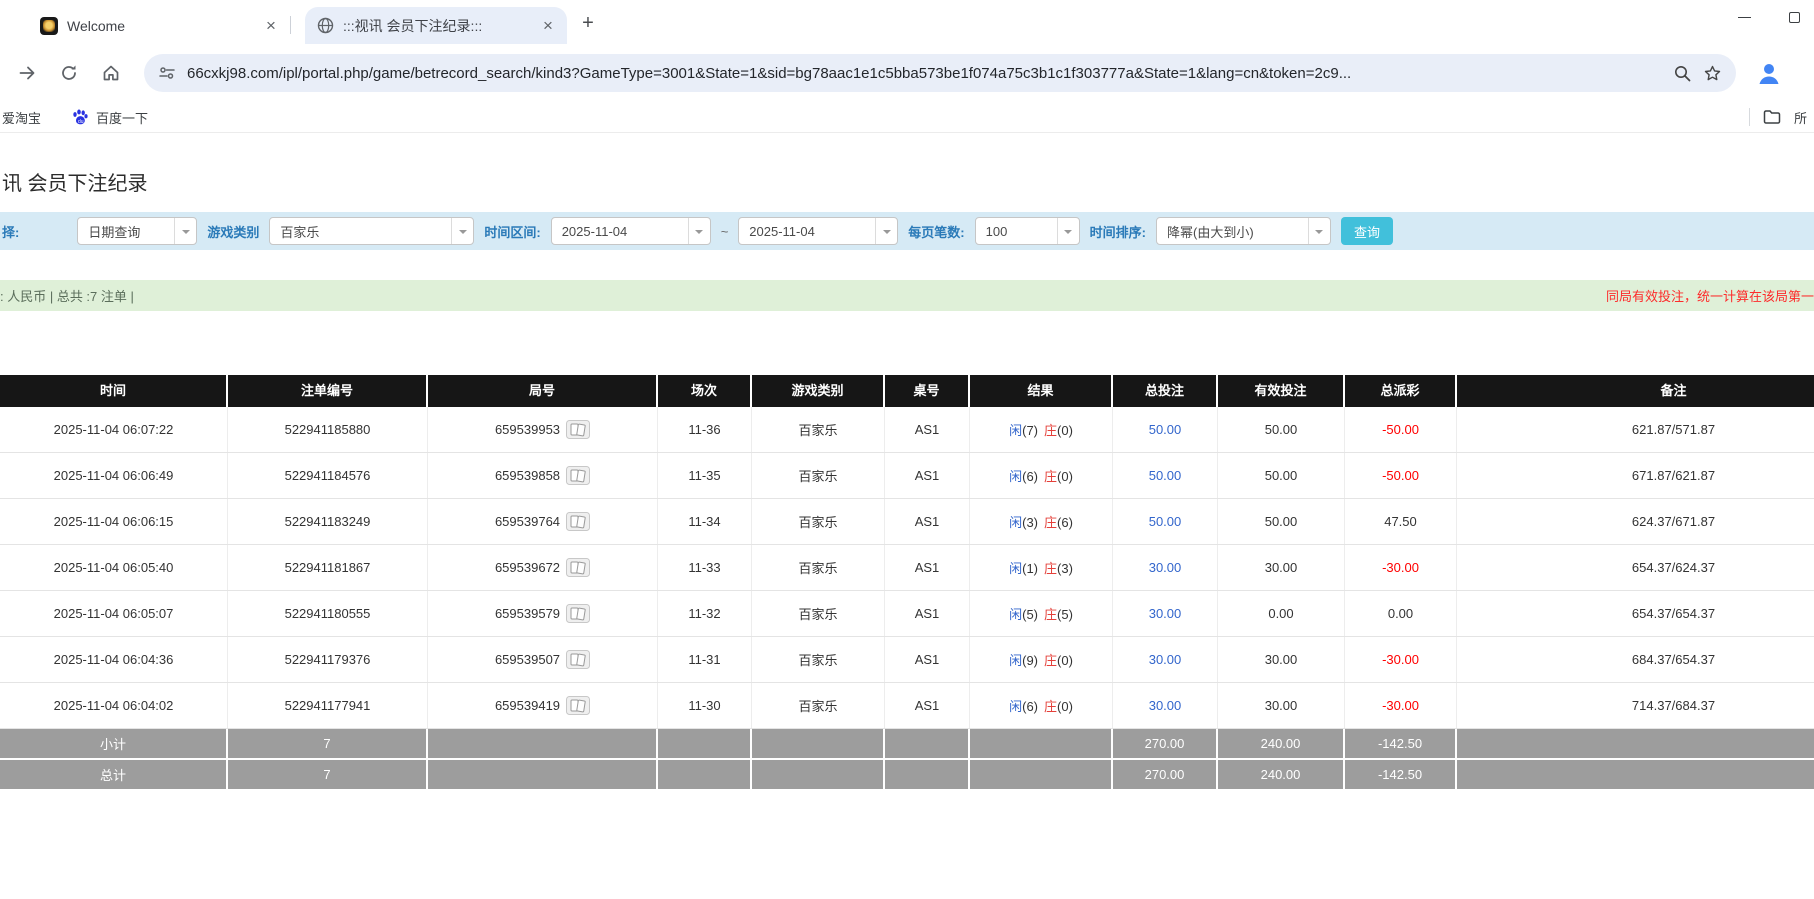 The height and width of the screenshot is (899, 1814). I want to click on baidu-paw-icon: du, so click(80, 117).